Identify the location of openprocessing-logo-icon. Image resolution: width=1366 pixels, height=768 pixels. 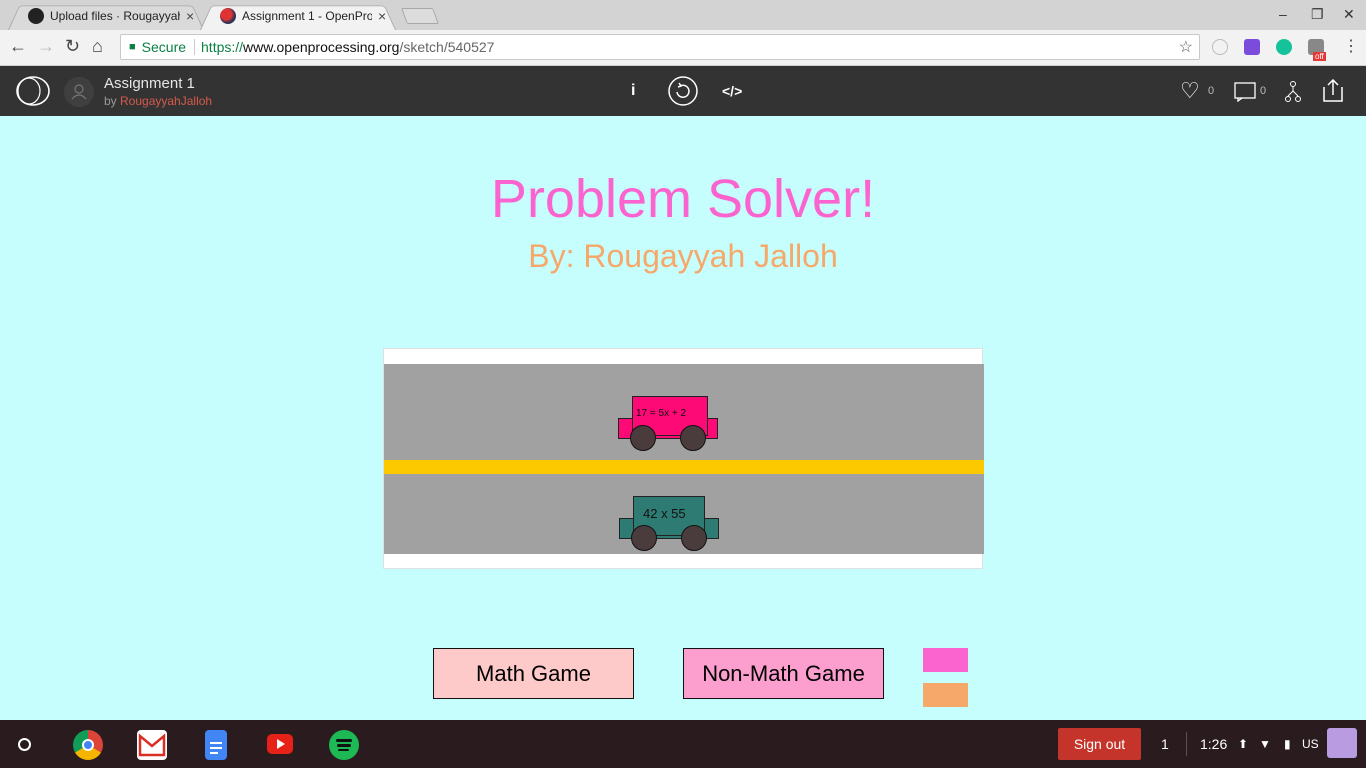
(33, 91).